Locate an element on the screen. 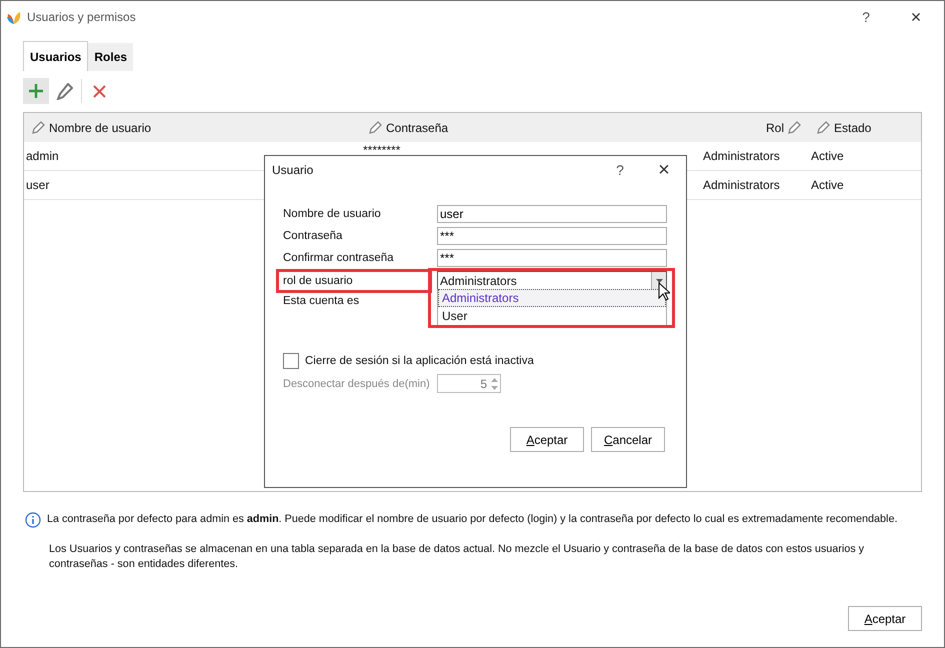 This screenshot has height=648, width=945. column-header: Nombre de usuario is located at coordinates (100, 127).